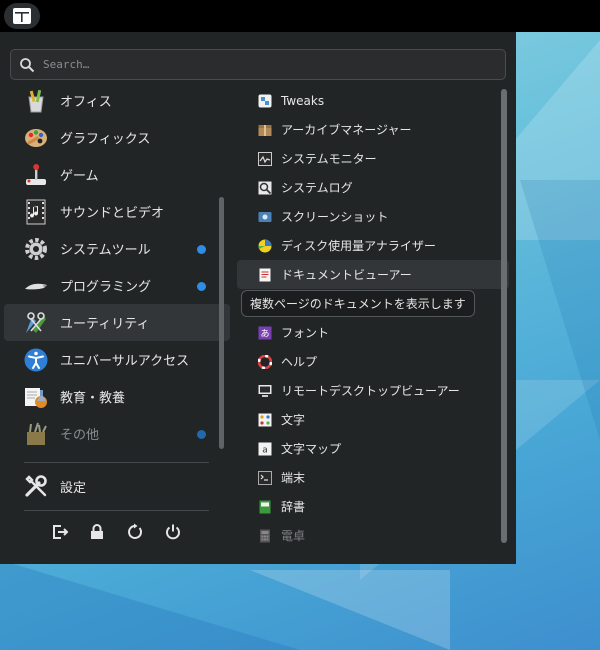 The height and width of the screenshot is (650, 600). Describe the element at coordinates (79, 176) in the screenshot. I see `category-label: ゲーム` at that location.